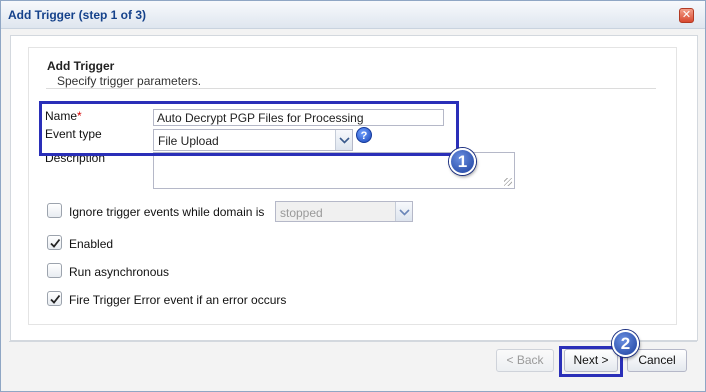  Describe the element at coordinates (119, 272) in the screenshot. I see `run-async-label: Run asynchronous` at that location.